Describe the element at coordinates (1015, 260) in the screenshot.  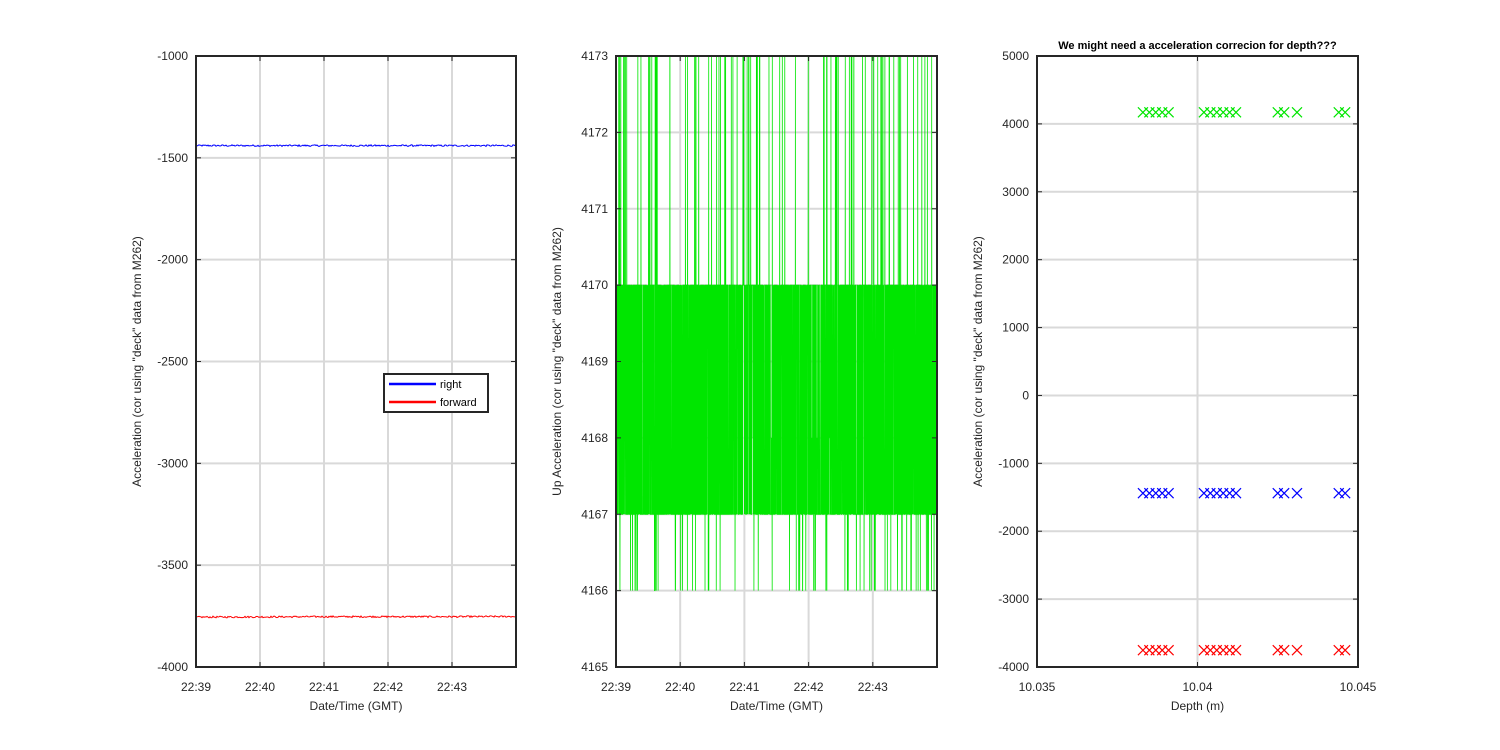
I see `y-tick-label: 2000` at that location.